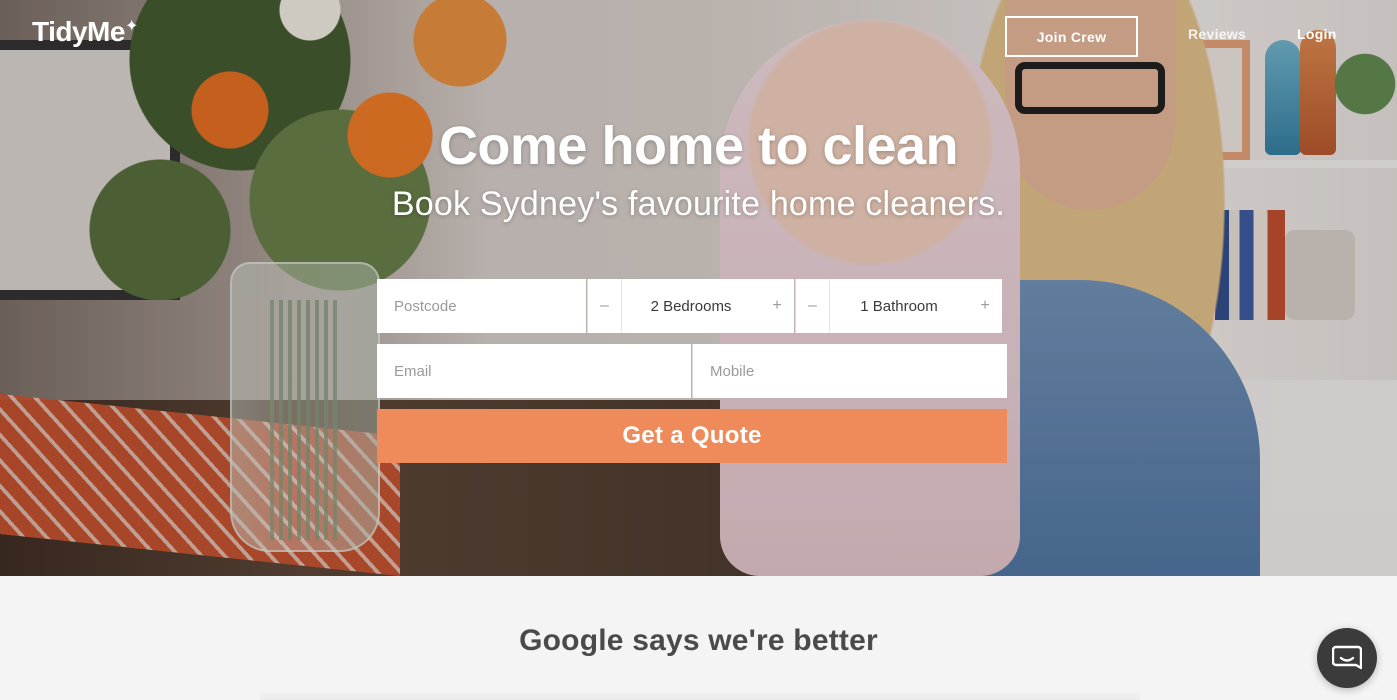  Describe the element at coordinates (777, 306) in the screenshot. I see `bedrooms-increment-button: +` at that location.